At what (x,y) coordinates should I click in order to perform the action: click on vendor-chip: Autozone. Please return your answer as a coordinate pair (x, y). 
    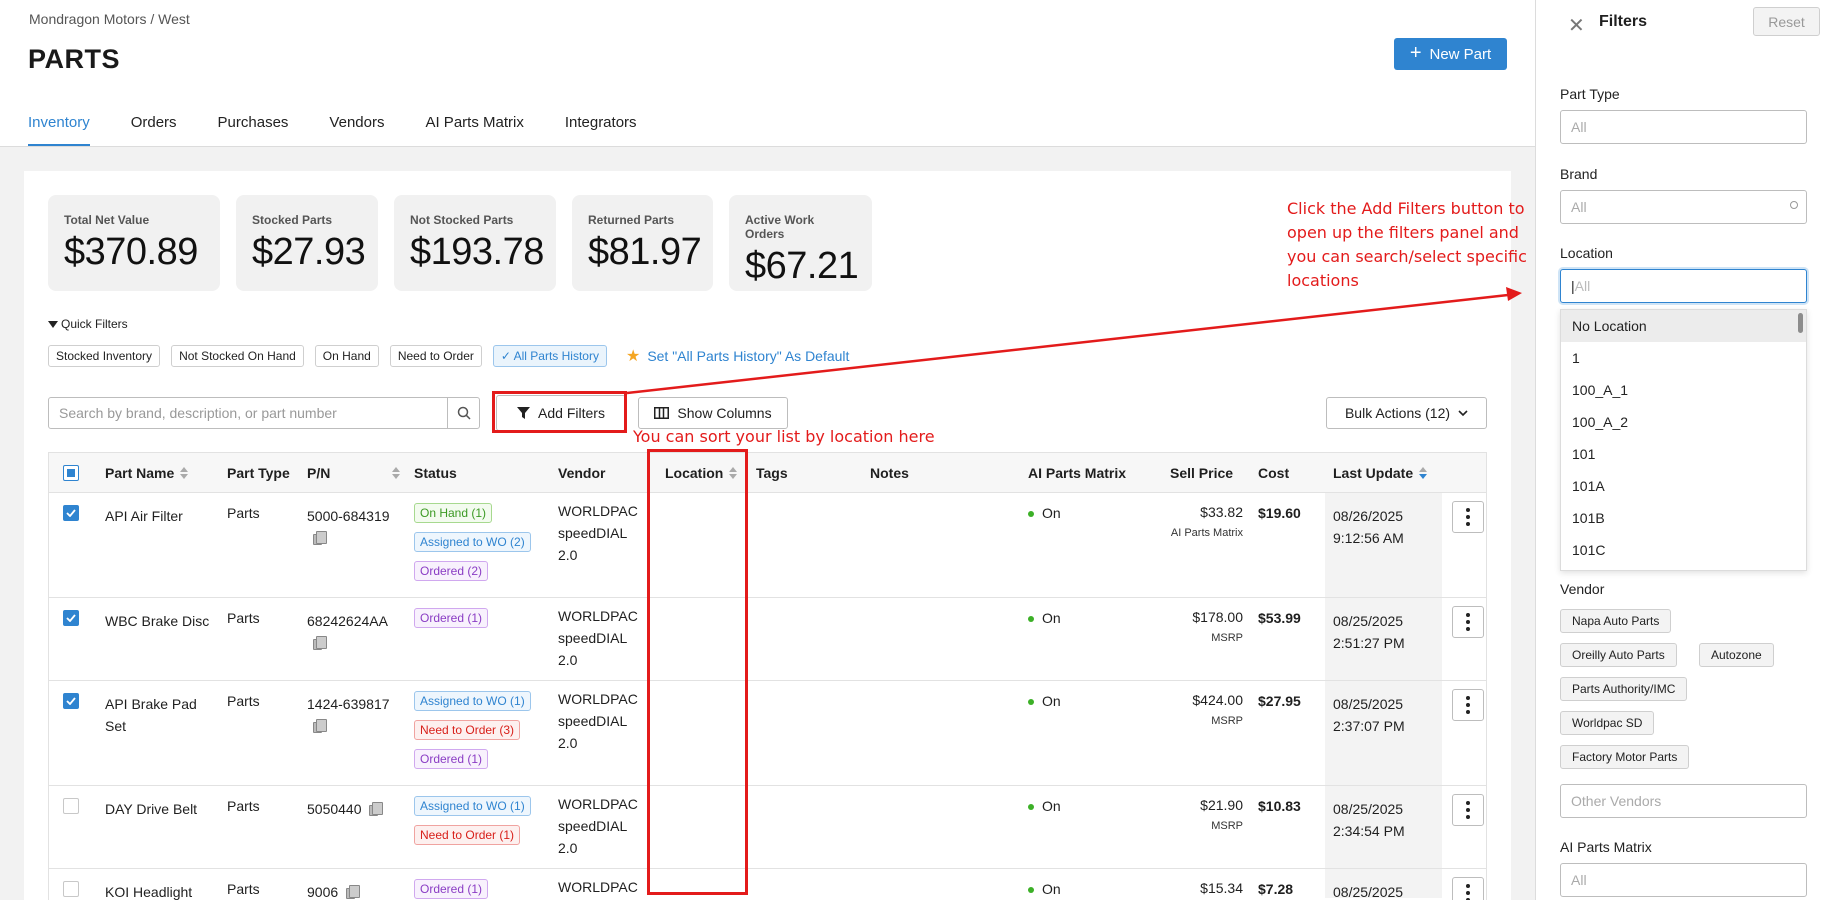
    Looking at the image, I should click on (1736, 655).